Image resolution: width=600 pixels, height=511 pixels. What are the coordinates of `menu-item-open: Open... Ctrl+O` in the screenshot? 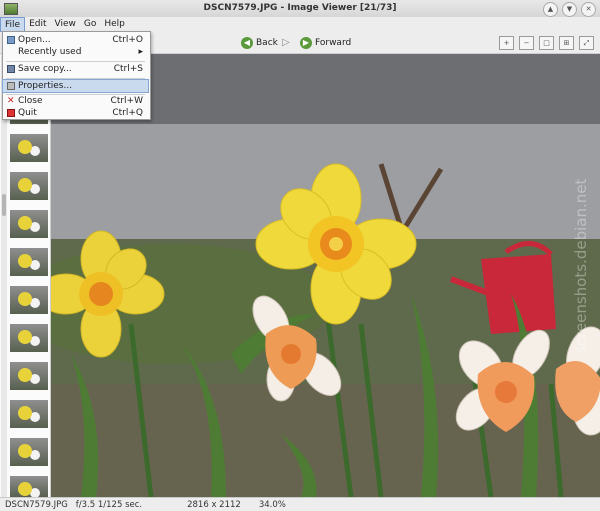 It's located at (75, 40).